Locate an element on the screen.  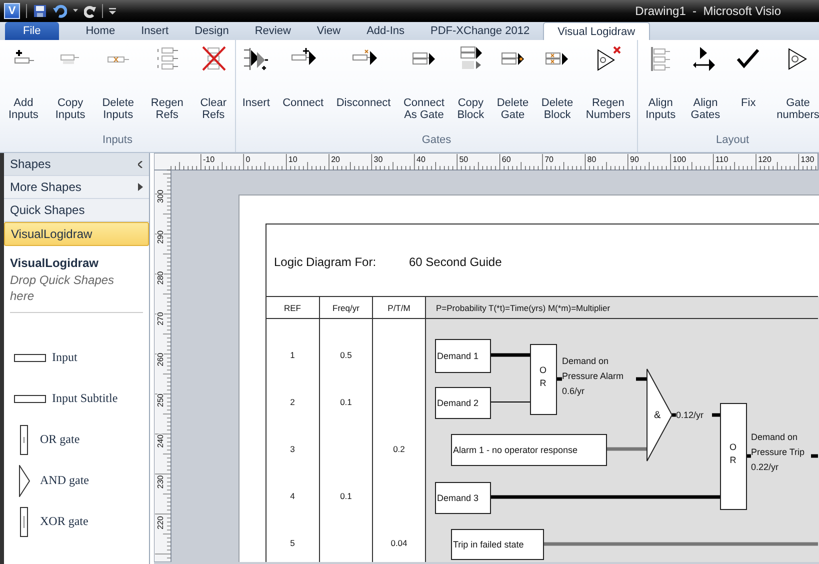
group-label: Gates is located at coordinates (436, 141).